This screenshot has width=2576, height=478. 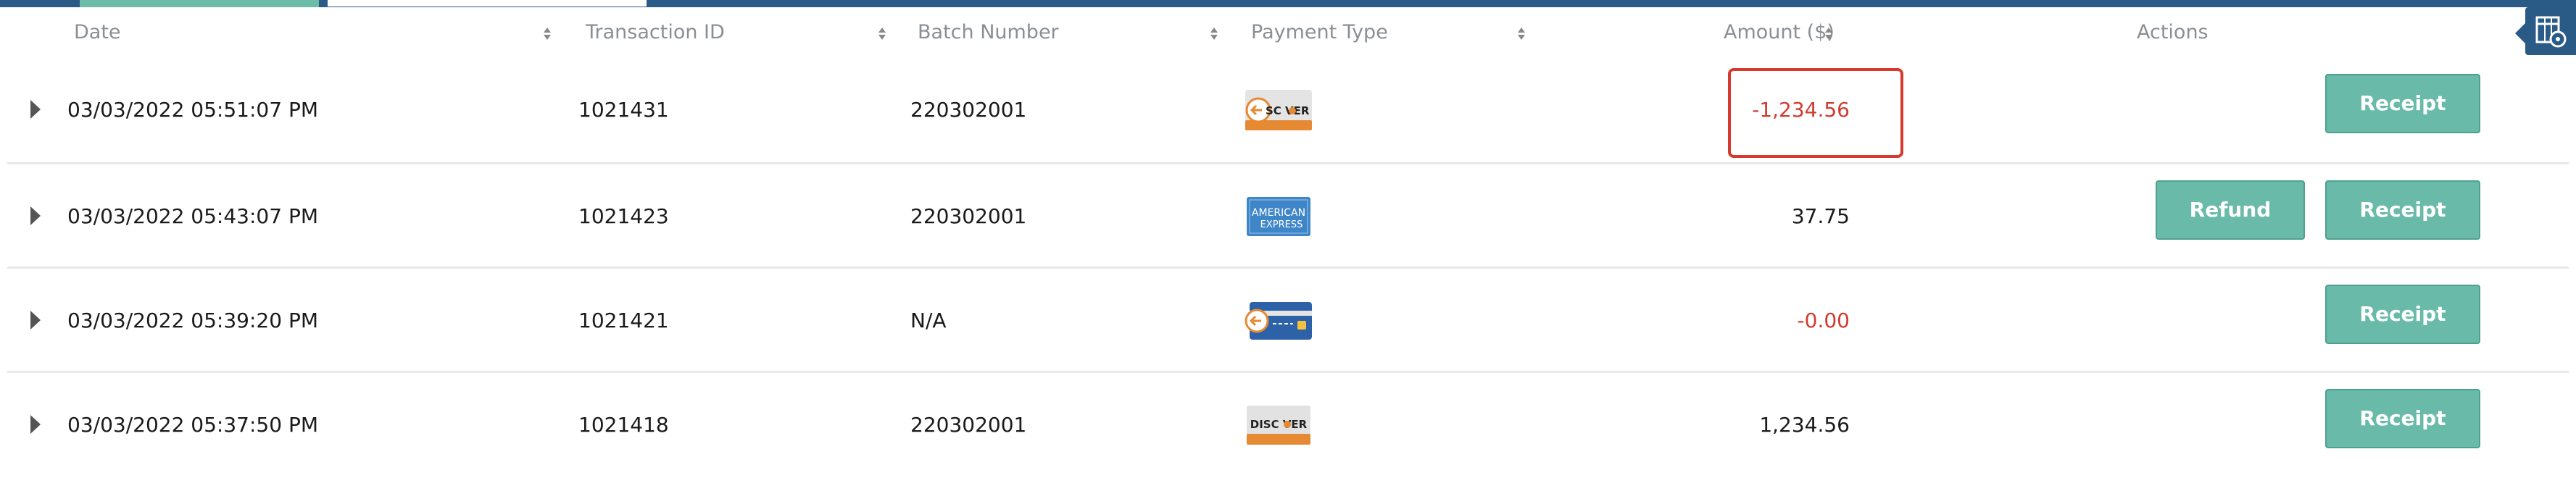 I want to click on header-actions: Actions, so click(x=2173, y=32).